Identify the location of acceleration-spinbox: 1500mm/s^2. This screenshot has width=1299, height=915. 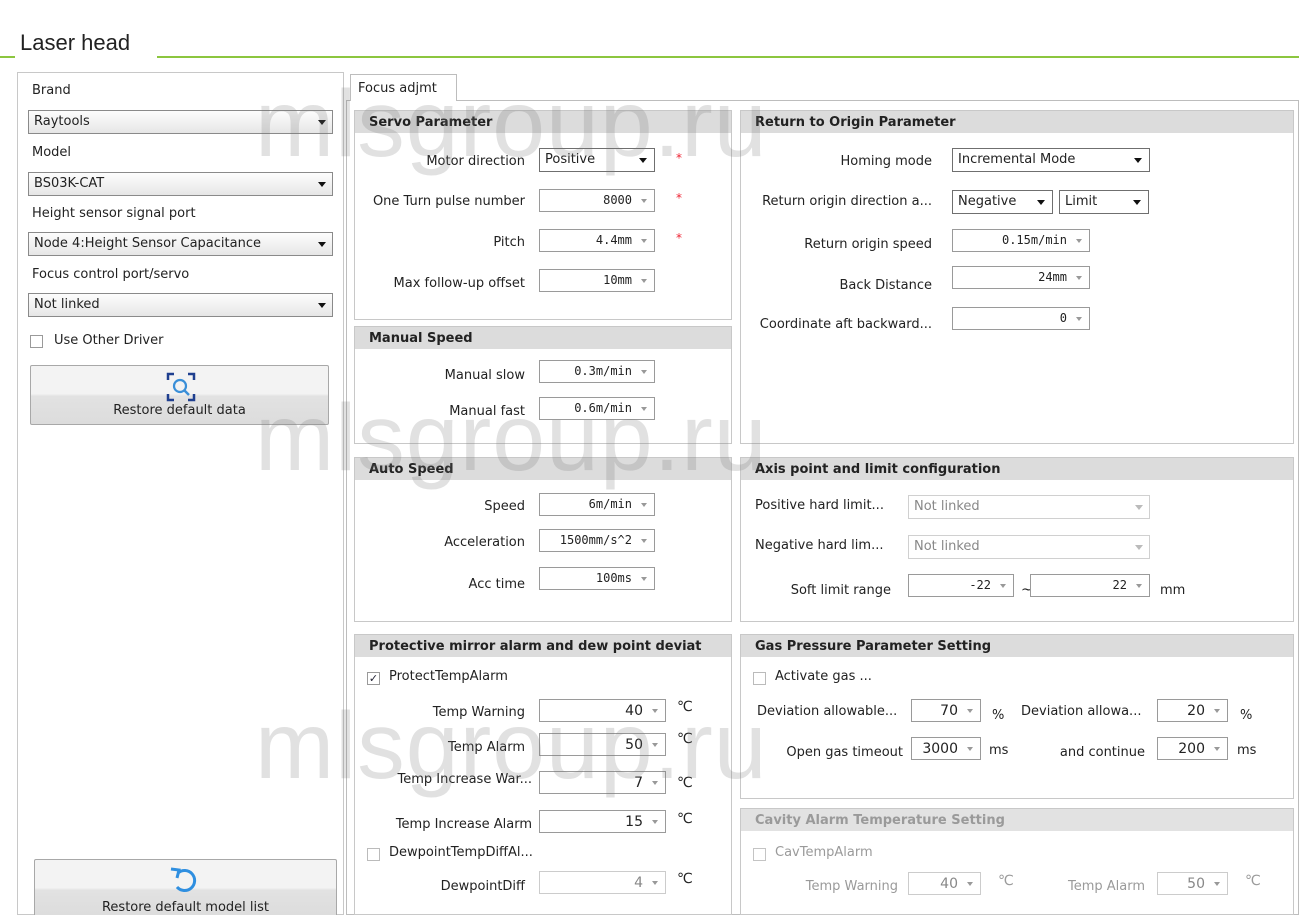
(597, 540).